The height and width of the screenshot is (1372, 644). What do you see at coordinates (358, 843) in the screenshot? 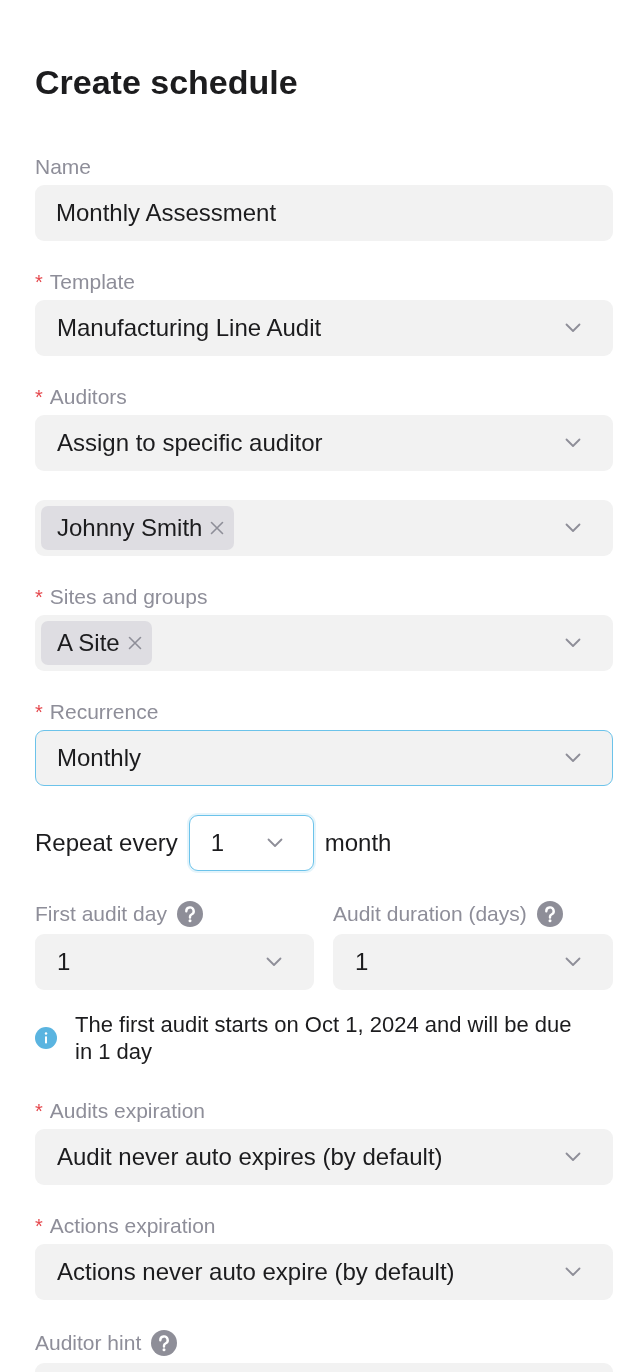
I see `unit-label: month` at bounding box center [358, 843].